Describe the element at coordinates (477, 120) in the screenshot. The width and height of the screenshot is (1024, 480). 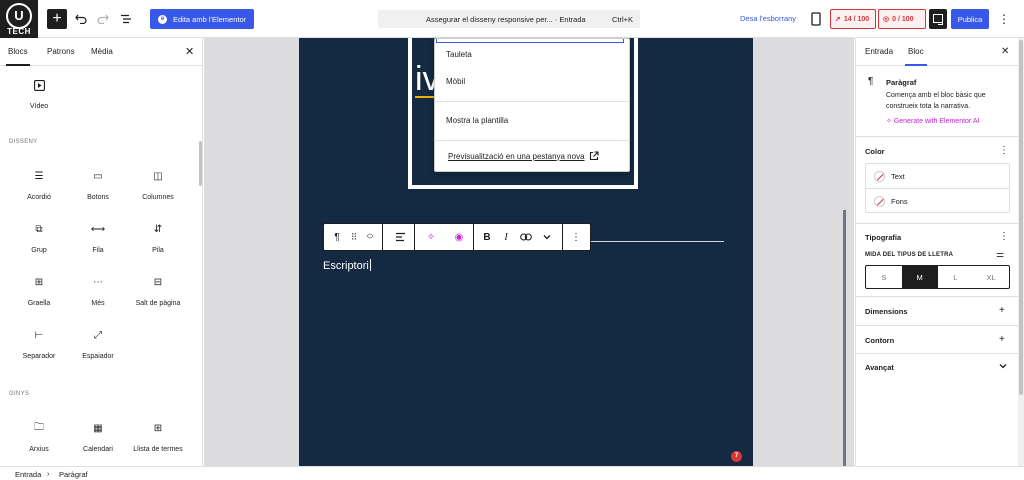
I see `menu-item-show-template: Mostra la plantilla` at that location.